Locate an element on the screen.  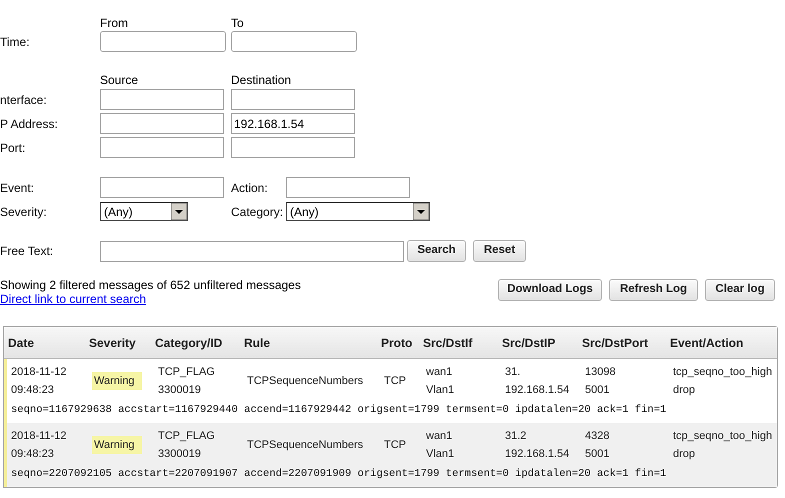
field-label: nterface: is located at coordinates (24, 100).